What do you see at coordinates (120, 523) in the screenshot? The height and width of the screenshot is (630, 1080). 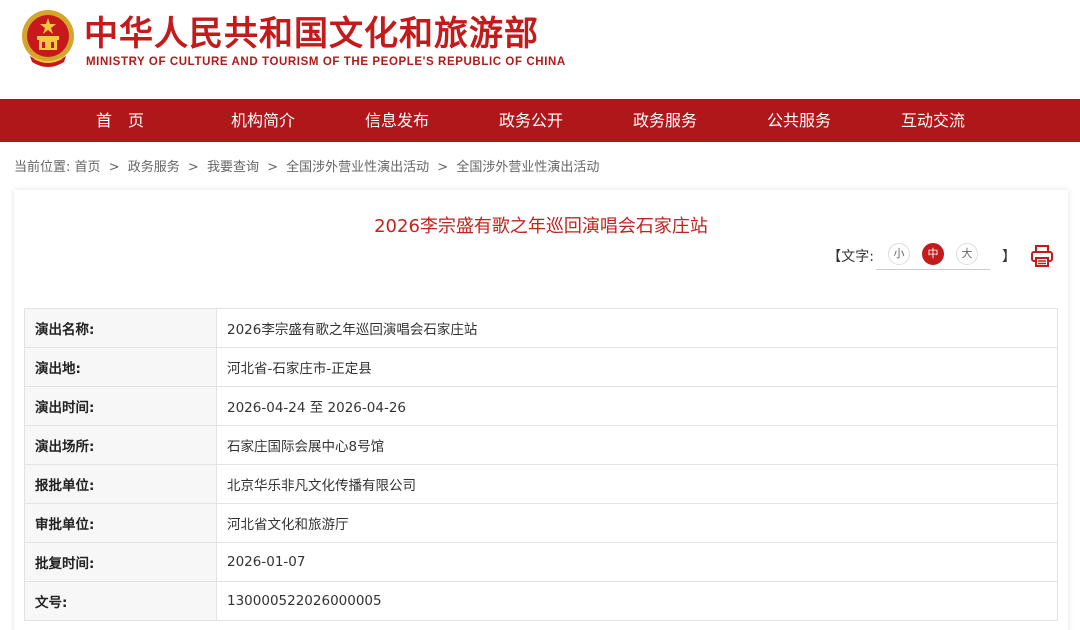 I see `row-label: 审批单位:` at bounding box center [120, 523].